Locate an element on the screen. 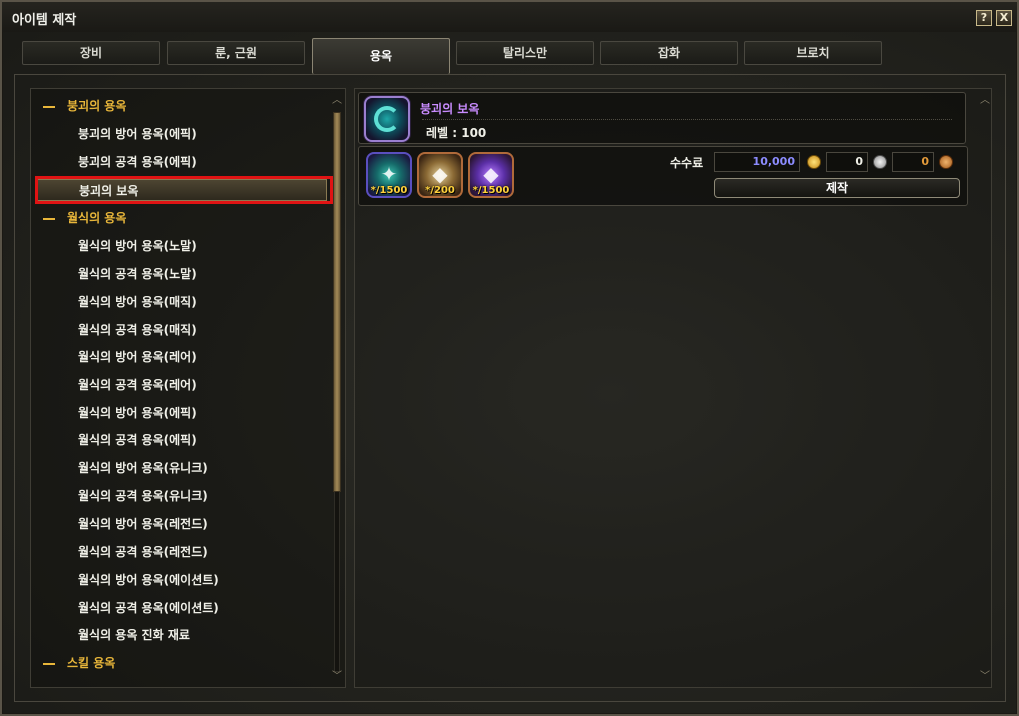 The image size is (1019, 716). material-slot: ◆ */1500 is located at coordinates (491, 175).